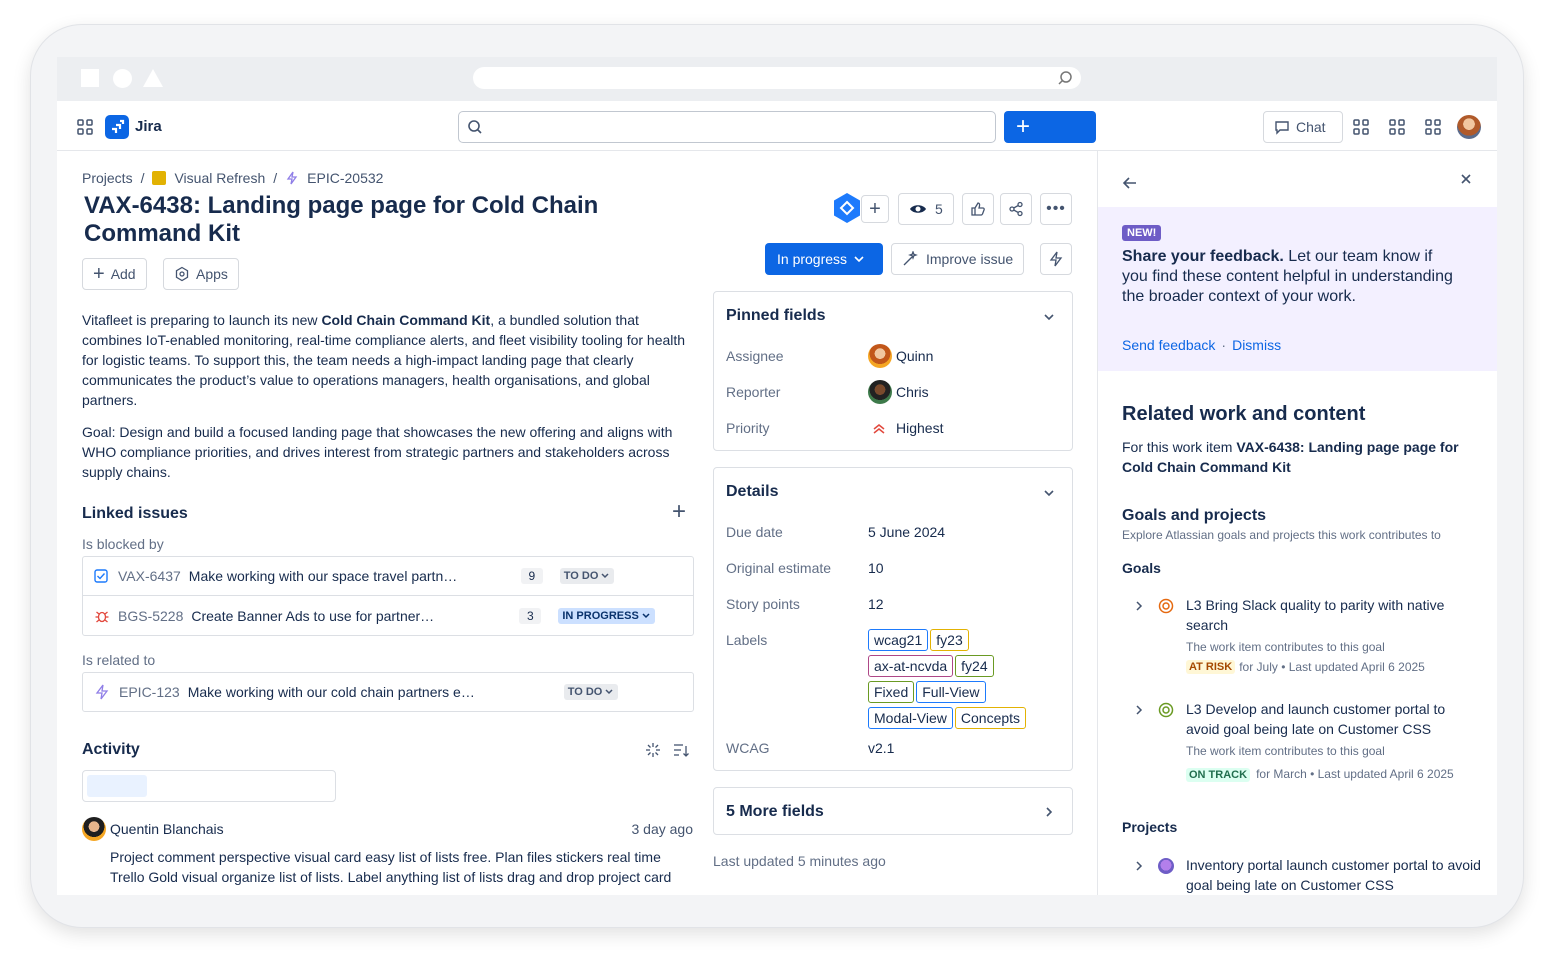 The image size is (1554, 962). I want to click on details-heading: Details, so click(752, 491).